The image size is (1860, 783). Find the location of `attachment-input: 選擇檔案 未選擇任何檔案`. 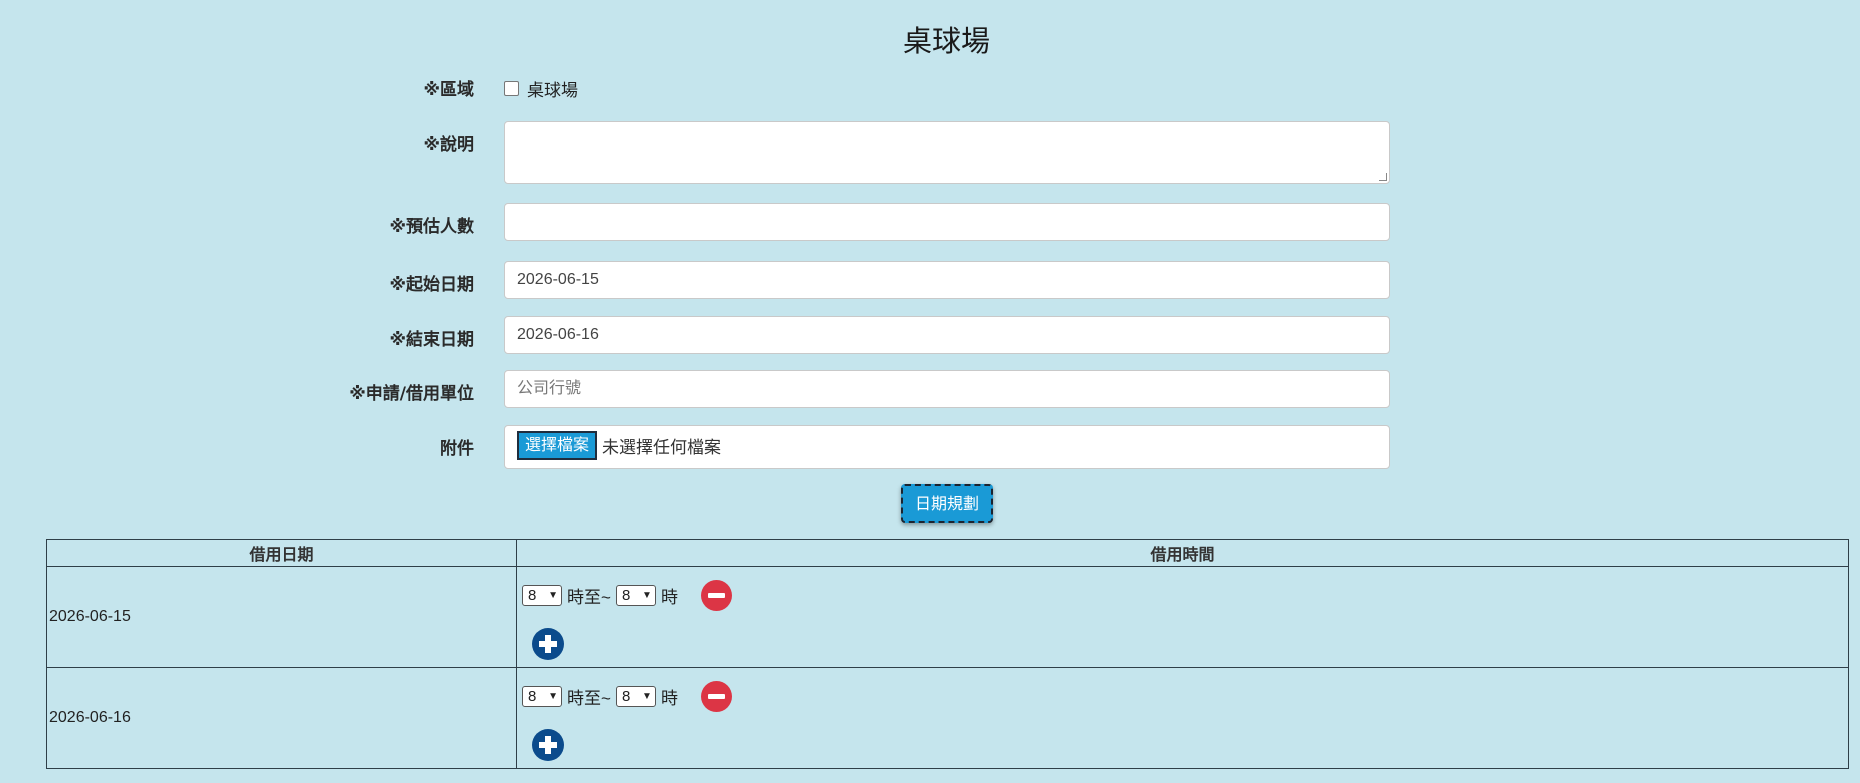

attachment-input: 選擇檔案 未選擇任何檔案 is located at coordinates (947, 447).